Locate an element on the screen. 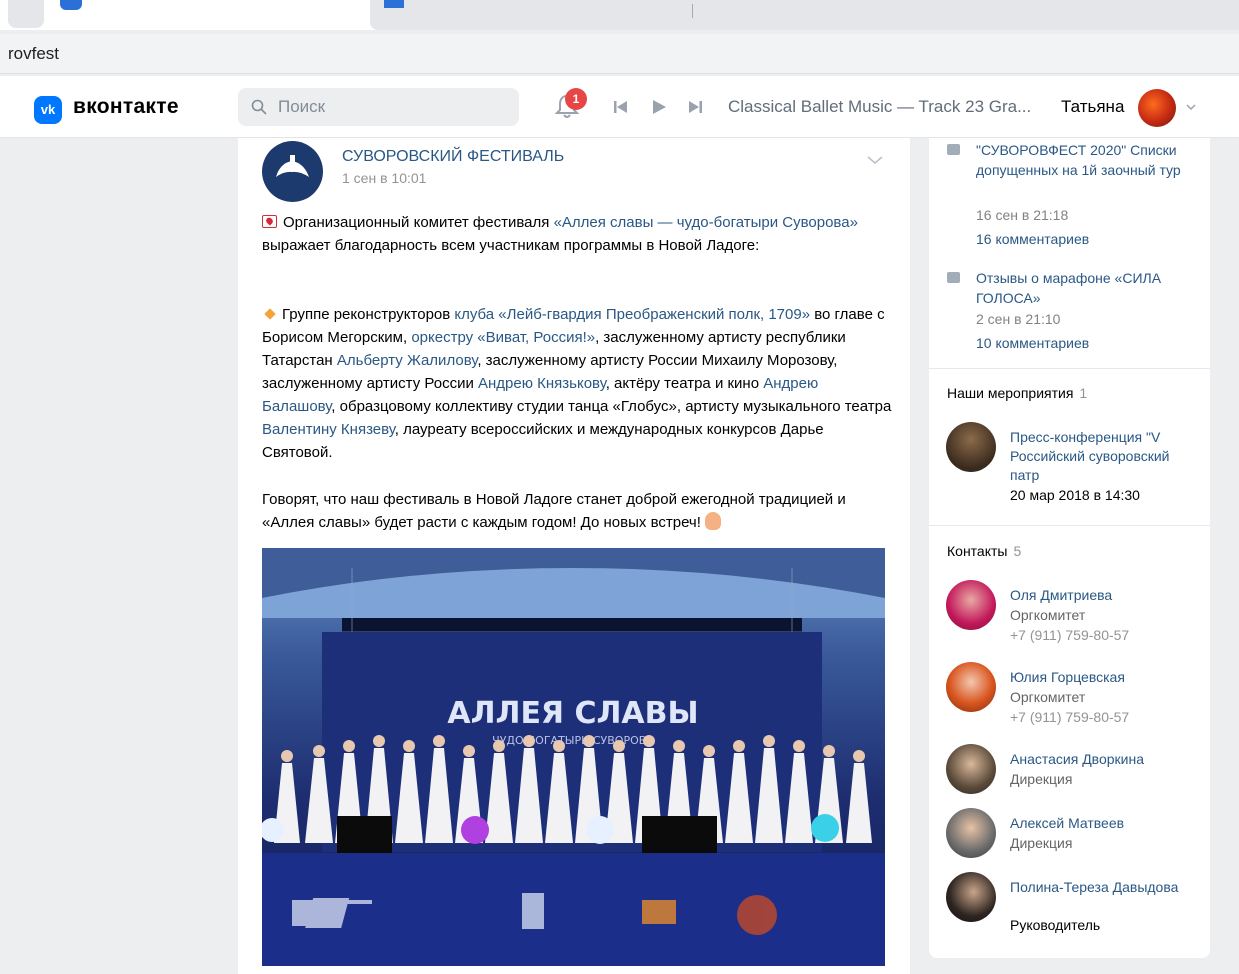 This screenshot has width=1239, height=974. search-box is located at coordinates (378, 107).